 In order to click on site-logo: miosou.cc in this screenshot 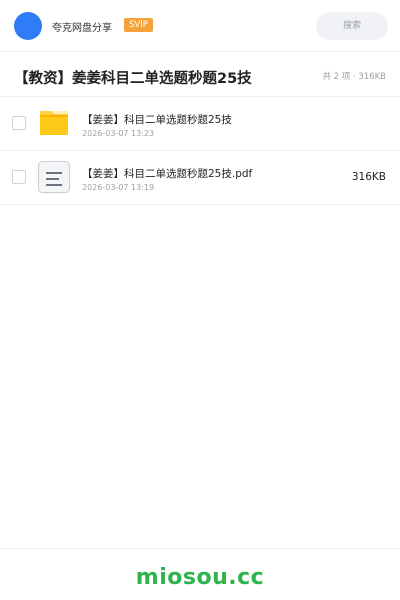, I will do `click(200, 577)`.